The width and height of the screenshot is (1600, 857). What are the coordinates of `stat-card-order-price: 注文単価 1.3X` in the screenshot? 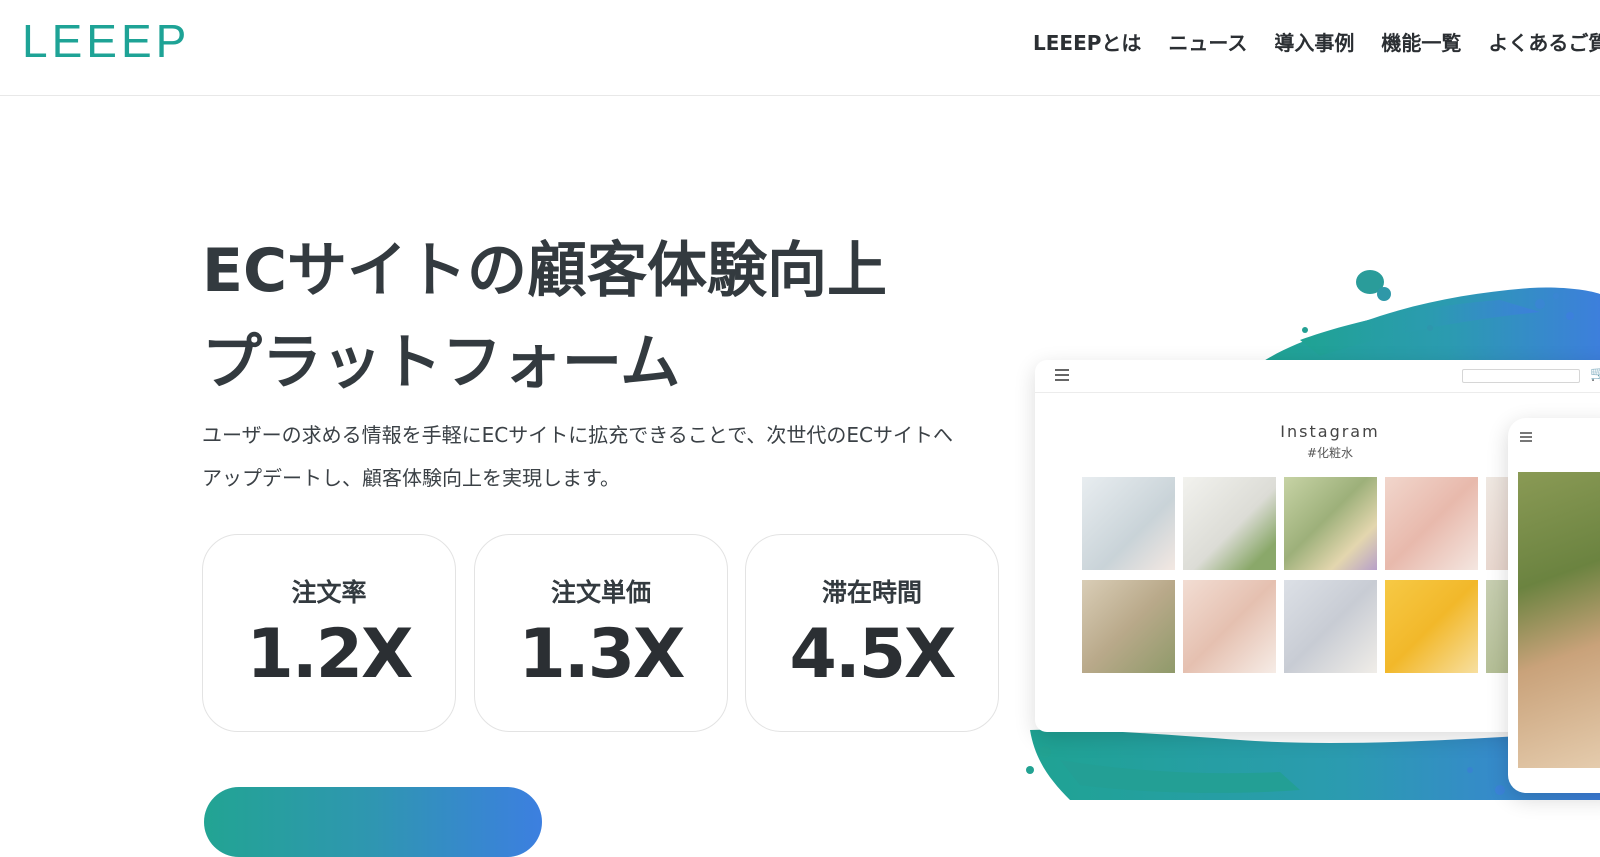 It's located at (601, 633).